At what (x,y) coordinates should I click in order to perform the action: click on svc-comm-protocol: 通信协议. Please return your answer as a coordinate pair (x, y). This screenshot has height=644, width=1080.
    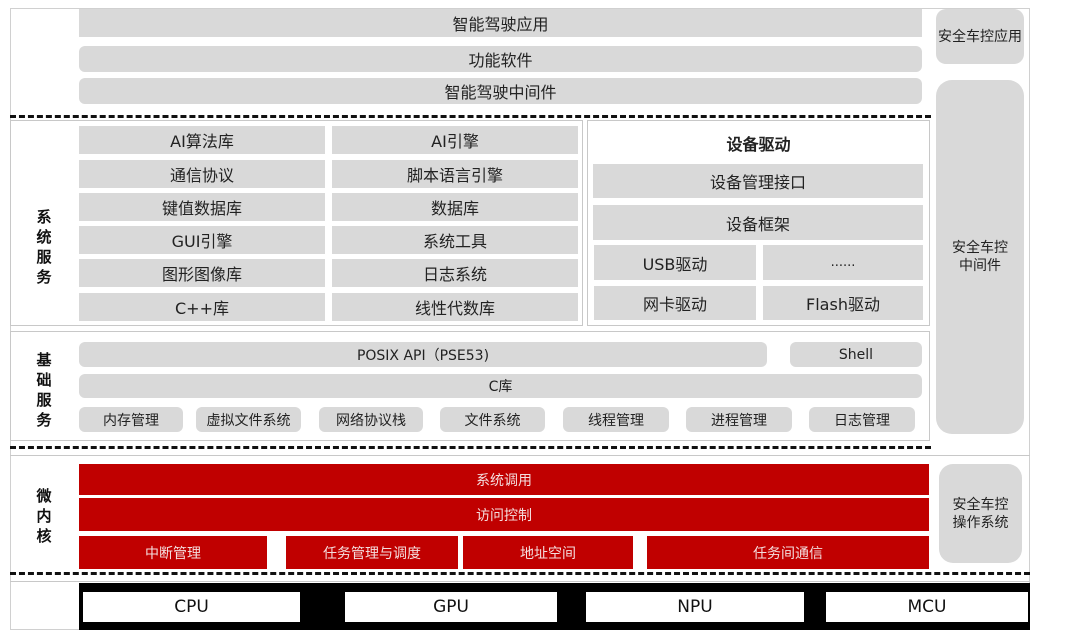
    Looking at the image, I should click on (202, 174).